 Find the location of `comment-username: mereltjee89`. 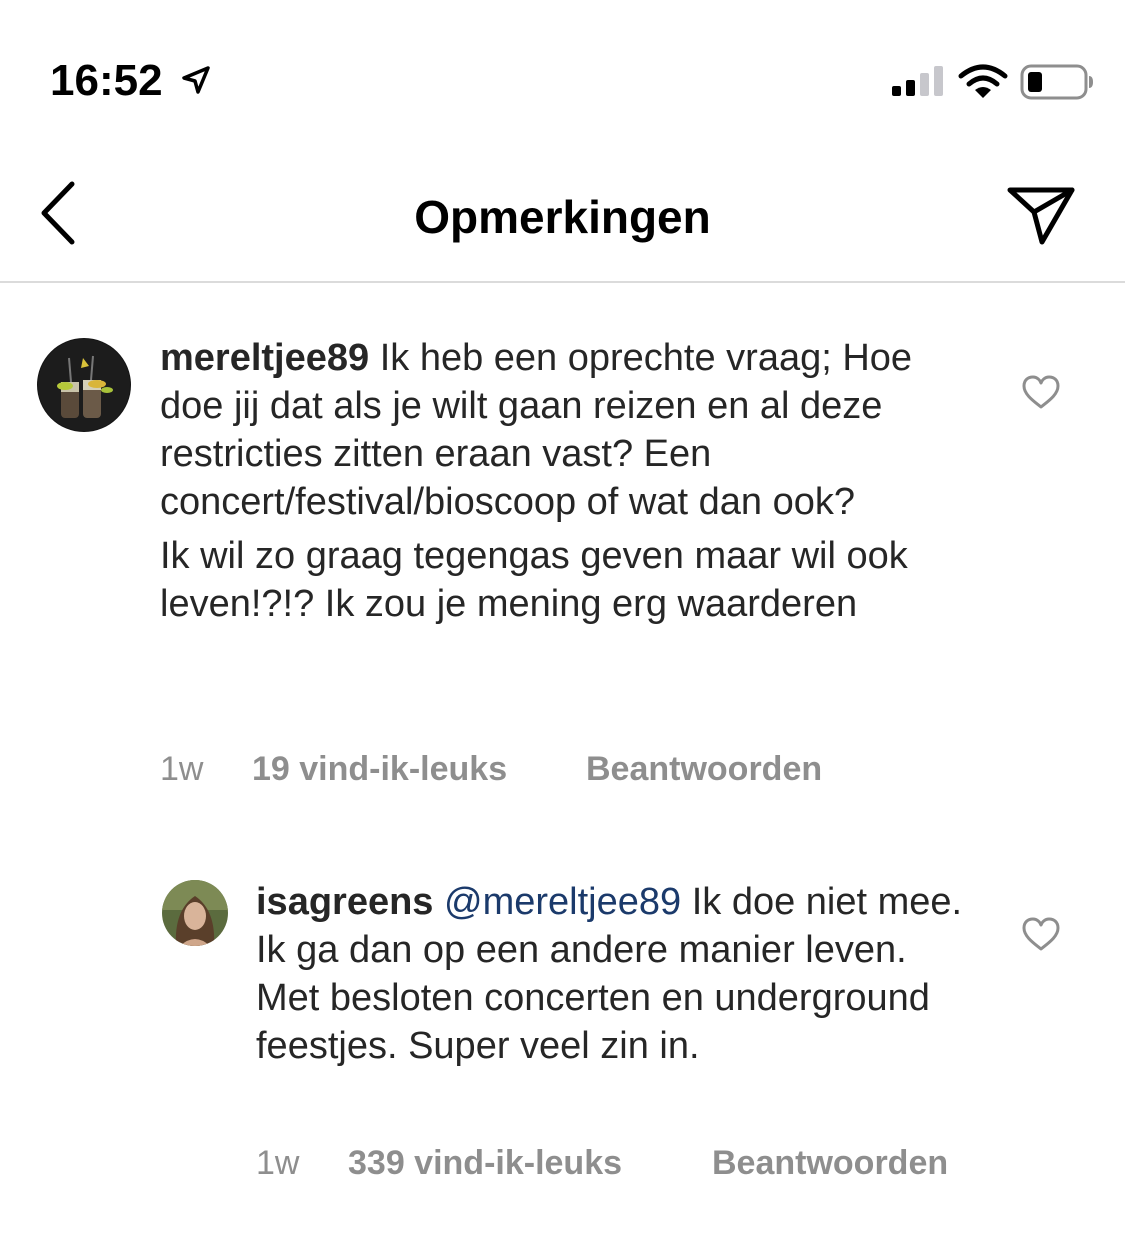

comment-username: mereltjee89 is located at coordinates (264, 358).